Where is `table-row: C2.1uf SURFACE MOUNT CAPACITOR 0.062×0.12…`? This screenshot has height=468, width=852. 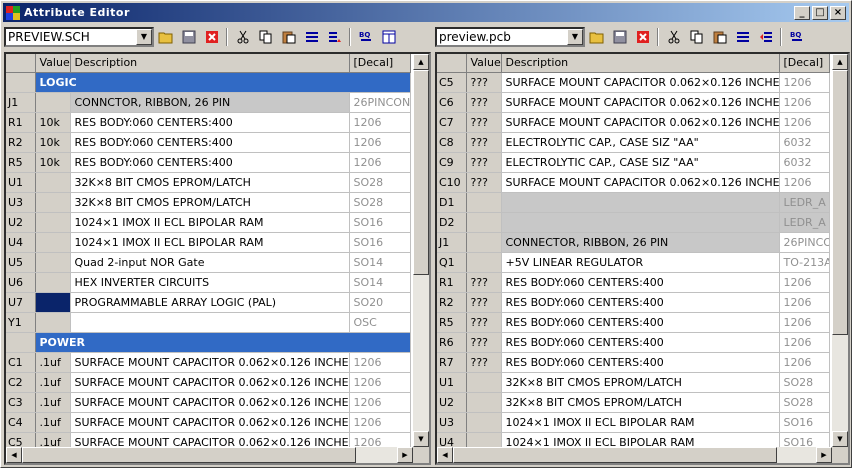
table-row: C2.1uf SURFACE MOUNT CAPACITOR 0.062×0.12… is located at coordinates (208, 382).